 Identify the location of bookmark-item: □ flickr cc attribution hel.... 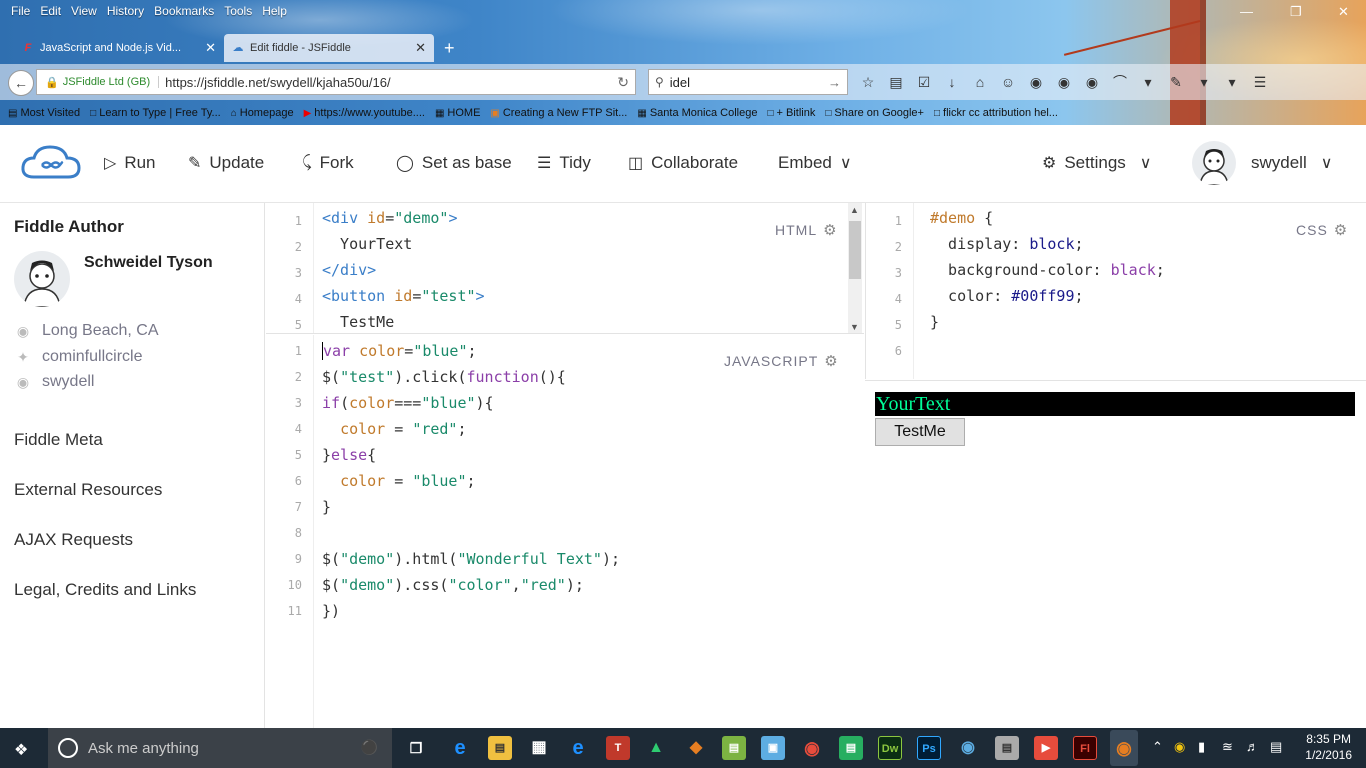
(996, 113).